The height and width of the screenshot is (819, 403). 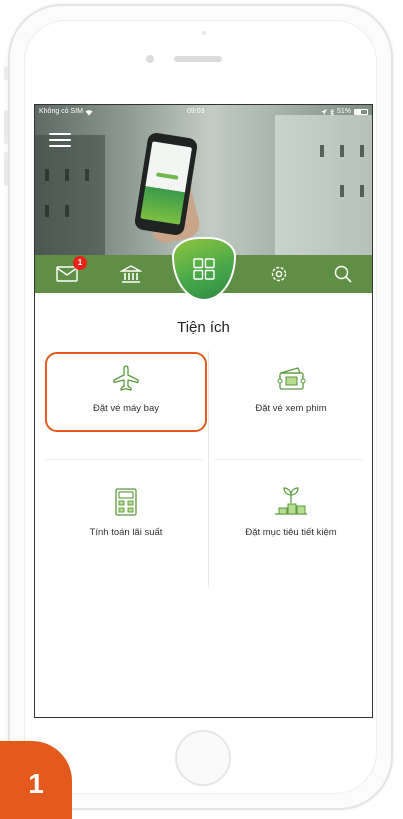 What do you see at coordinates (291, 532) in the screenshot?
I see `tile-label: Đặt mục tiêu tiết kiệm` at bounding box center [291, 532].